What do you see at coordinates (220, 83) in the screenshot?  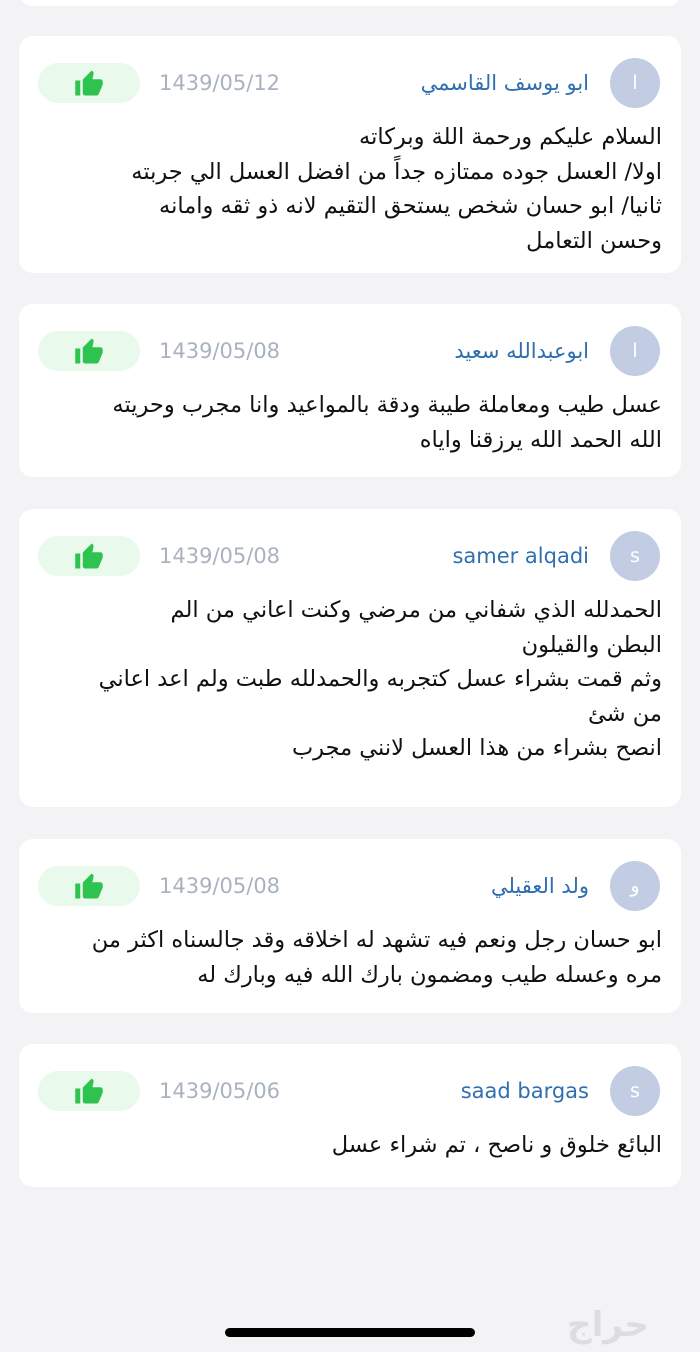 I see `review-date: 1439/05/12` at bounding box center [220, 83].